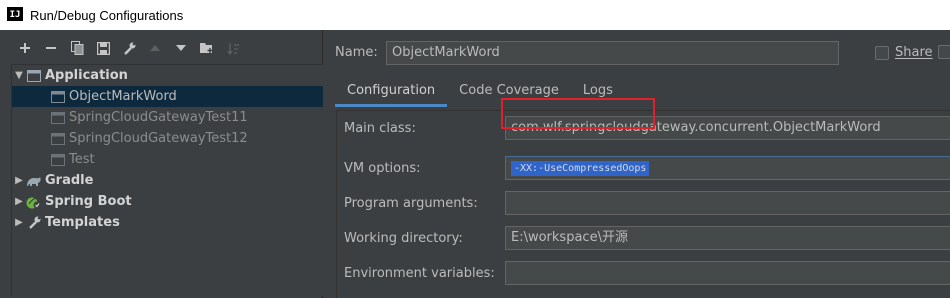 This screenshot has width=950, height=298. What do you see at coordinates (86, 75) in the screenshot?
I see `tree-label-application: Application` at bounding box center [86, 75].